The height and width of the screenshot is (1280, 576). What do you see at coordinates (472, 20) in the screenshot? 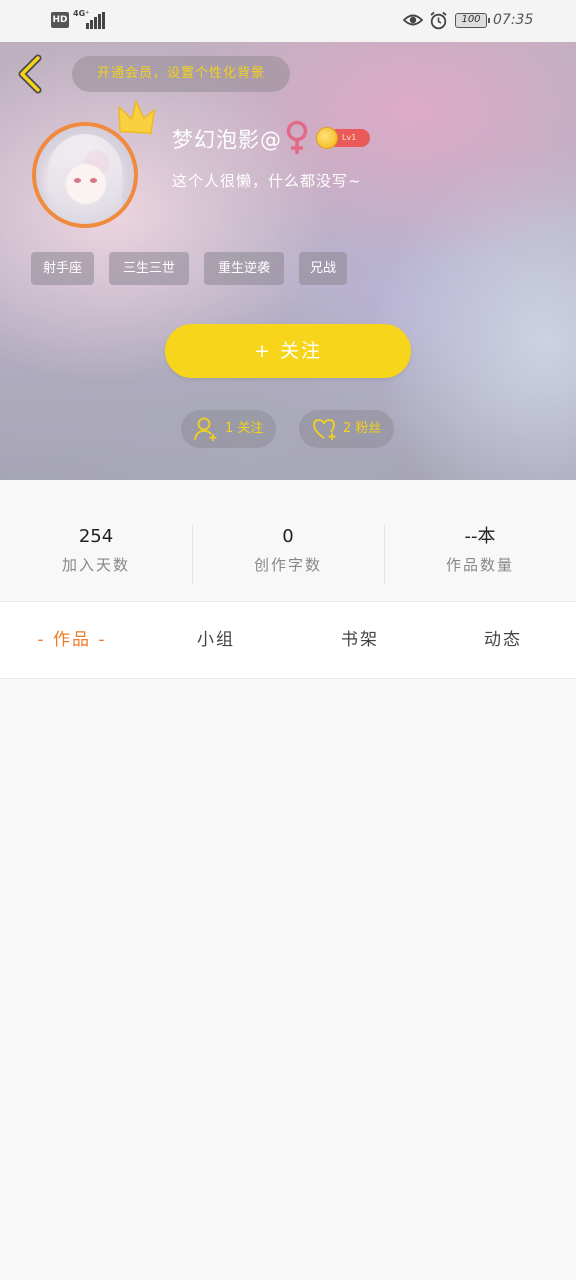
I see `battery-icon: 100` at bounding box center [472, 20].